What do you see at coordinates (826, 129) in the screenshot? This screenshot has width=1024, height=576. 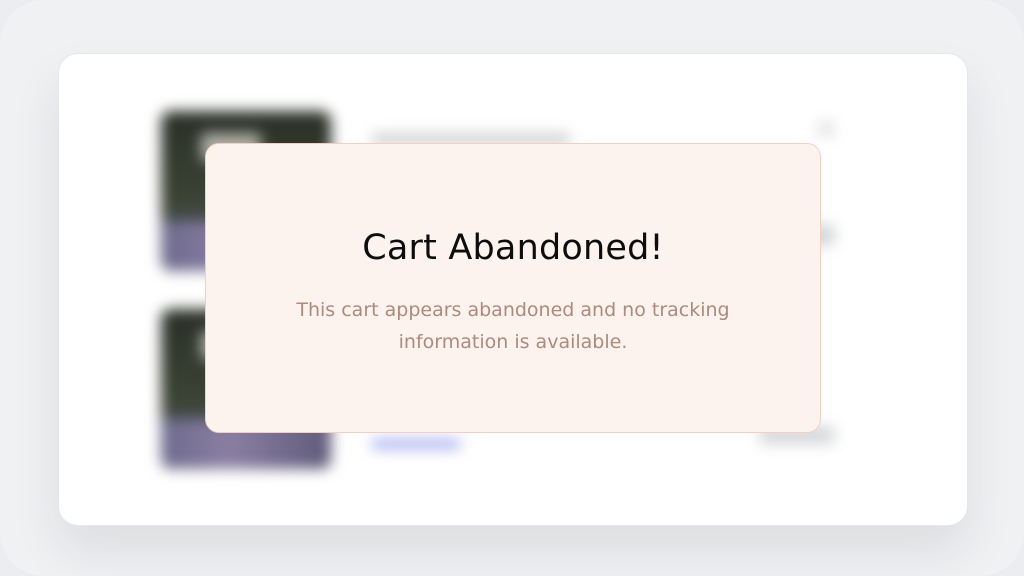 I see `blurred-remove-icon` at bounding box center [826, 129].